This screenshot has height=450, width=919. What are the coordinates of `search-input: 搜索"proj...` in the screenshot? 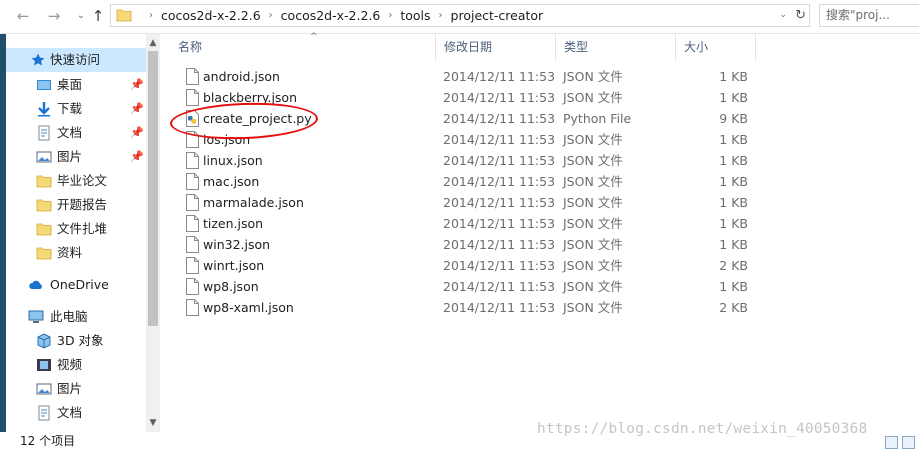 It's located at (869, 15).